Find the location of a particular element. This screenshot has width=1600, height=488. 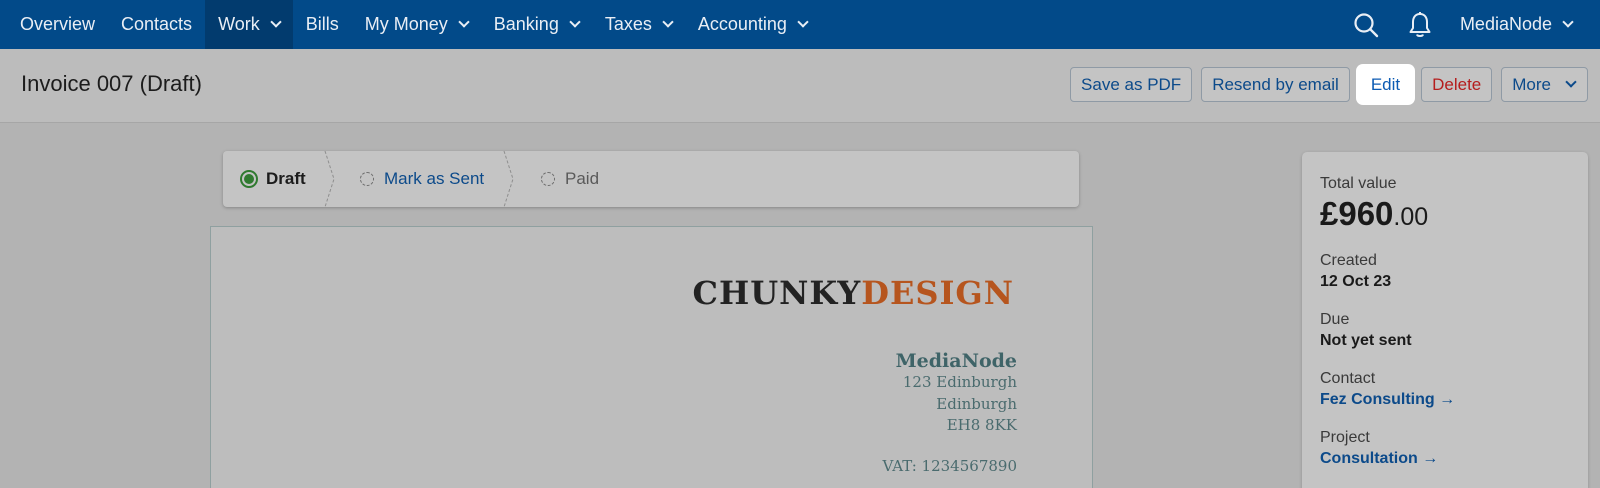

project-link: Consultation → is located at coordinates (1445, 459).